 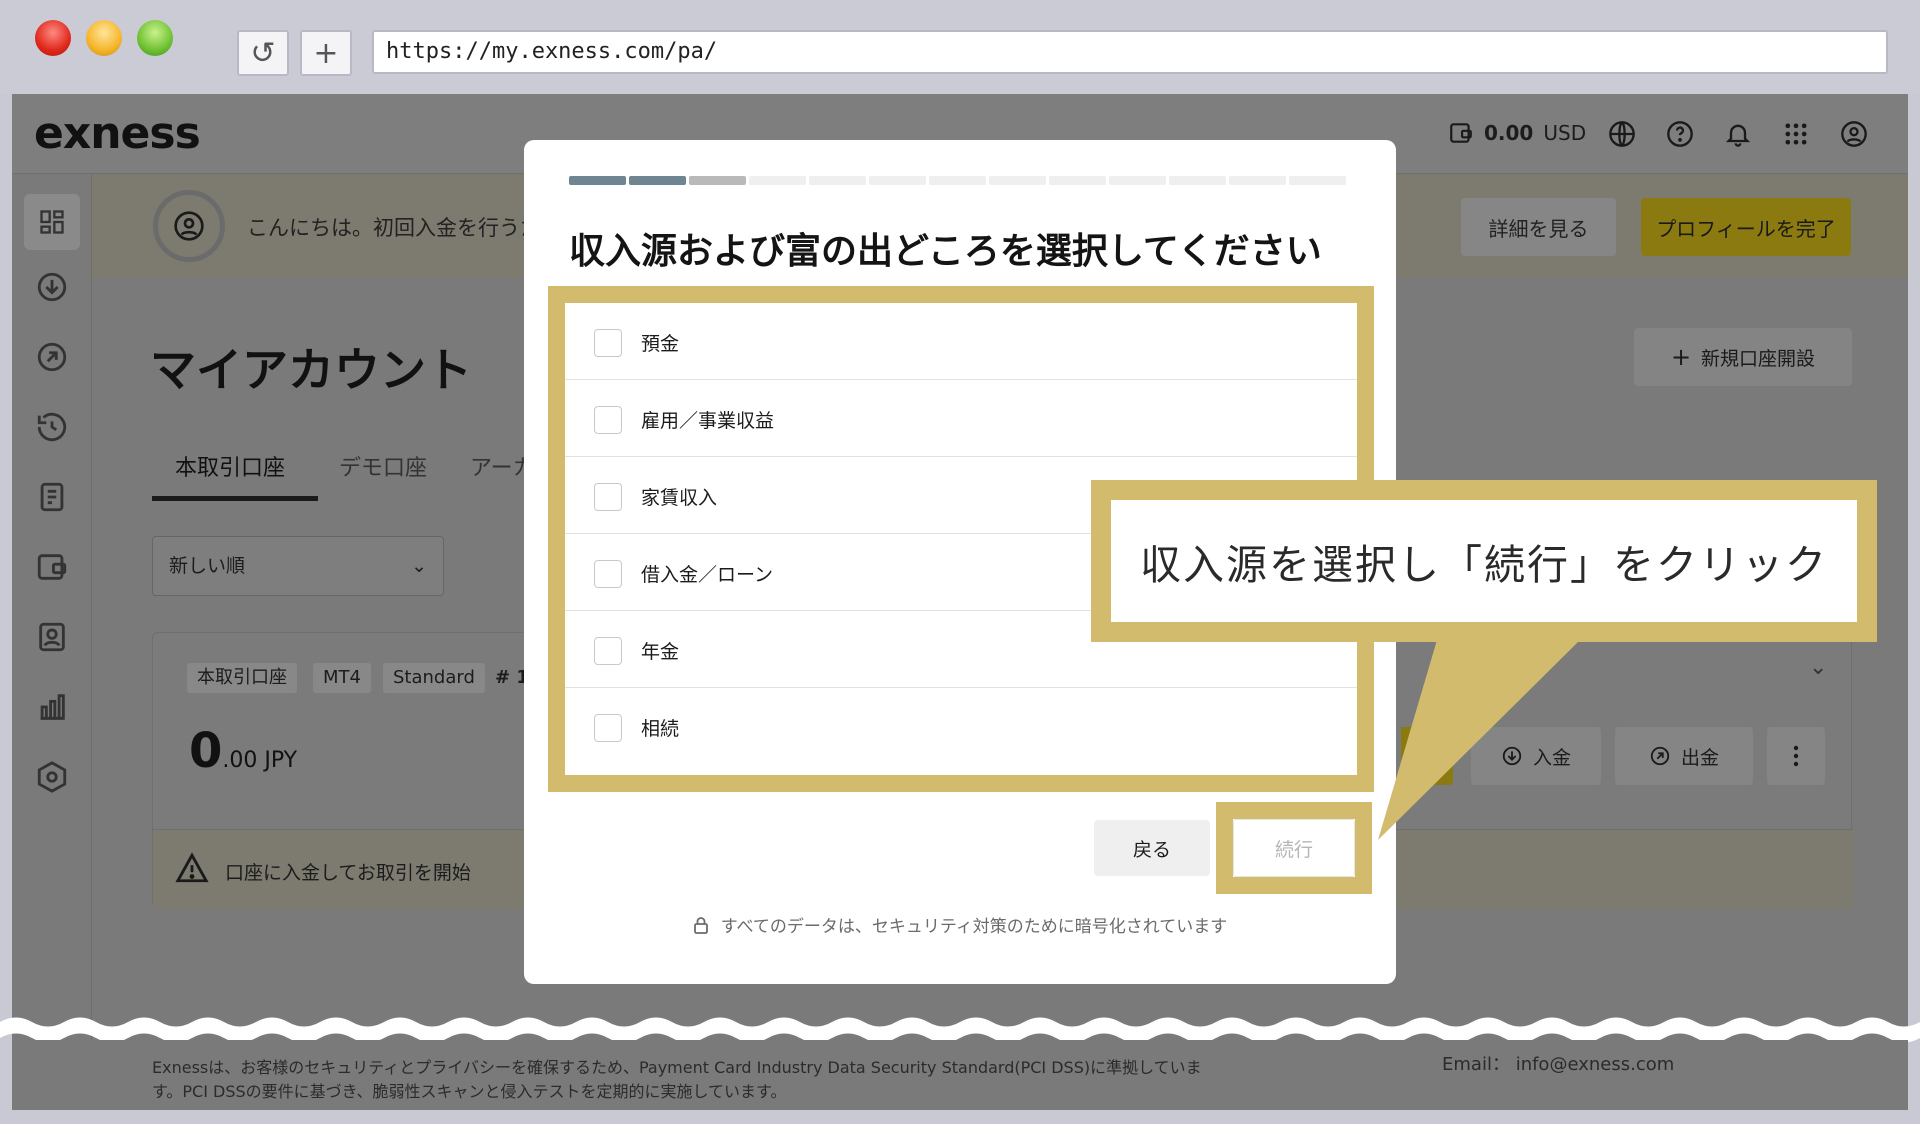 I want to click on bell-icon, so click(x=1738, y=134).